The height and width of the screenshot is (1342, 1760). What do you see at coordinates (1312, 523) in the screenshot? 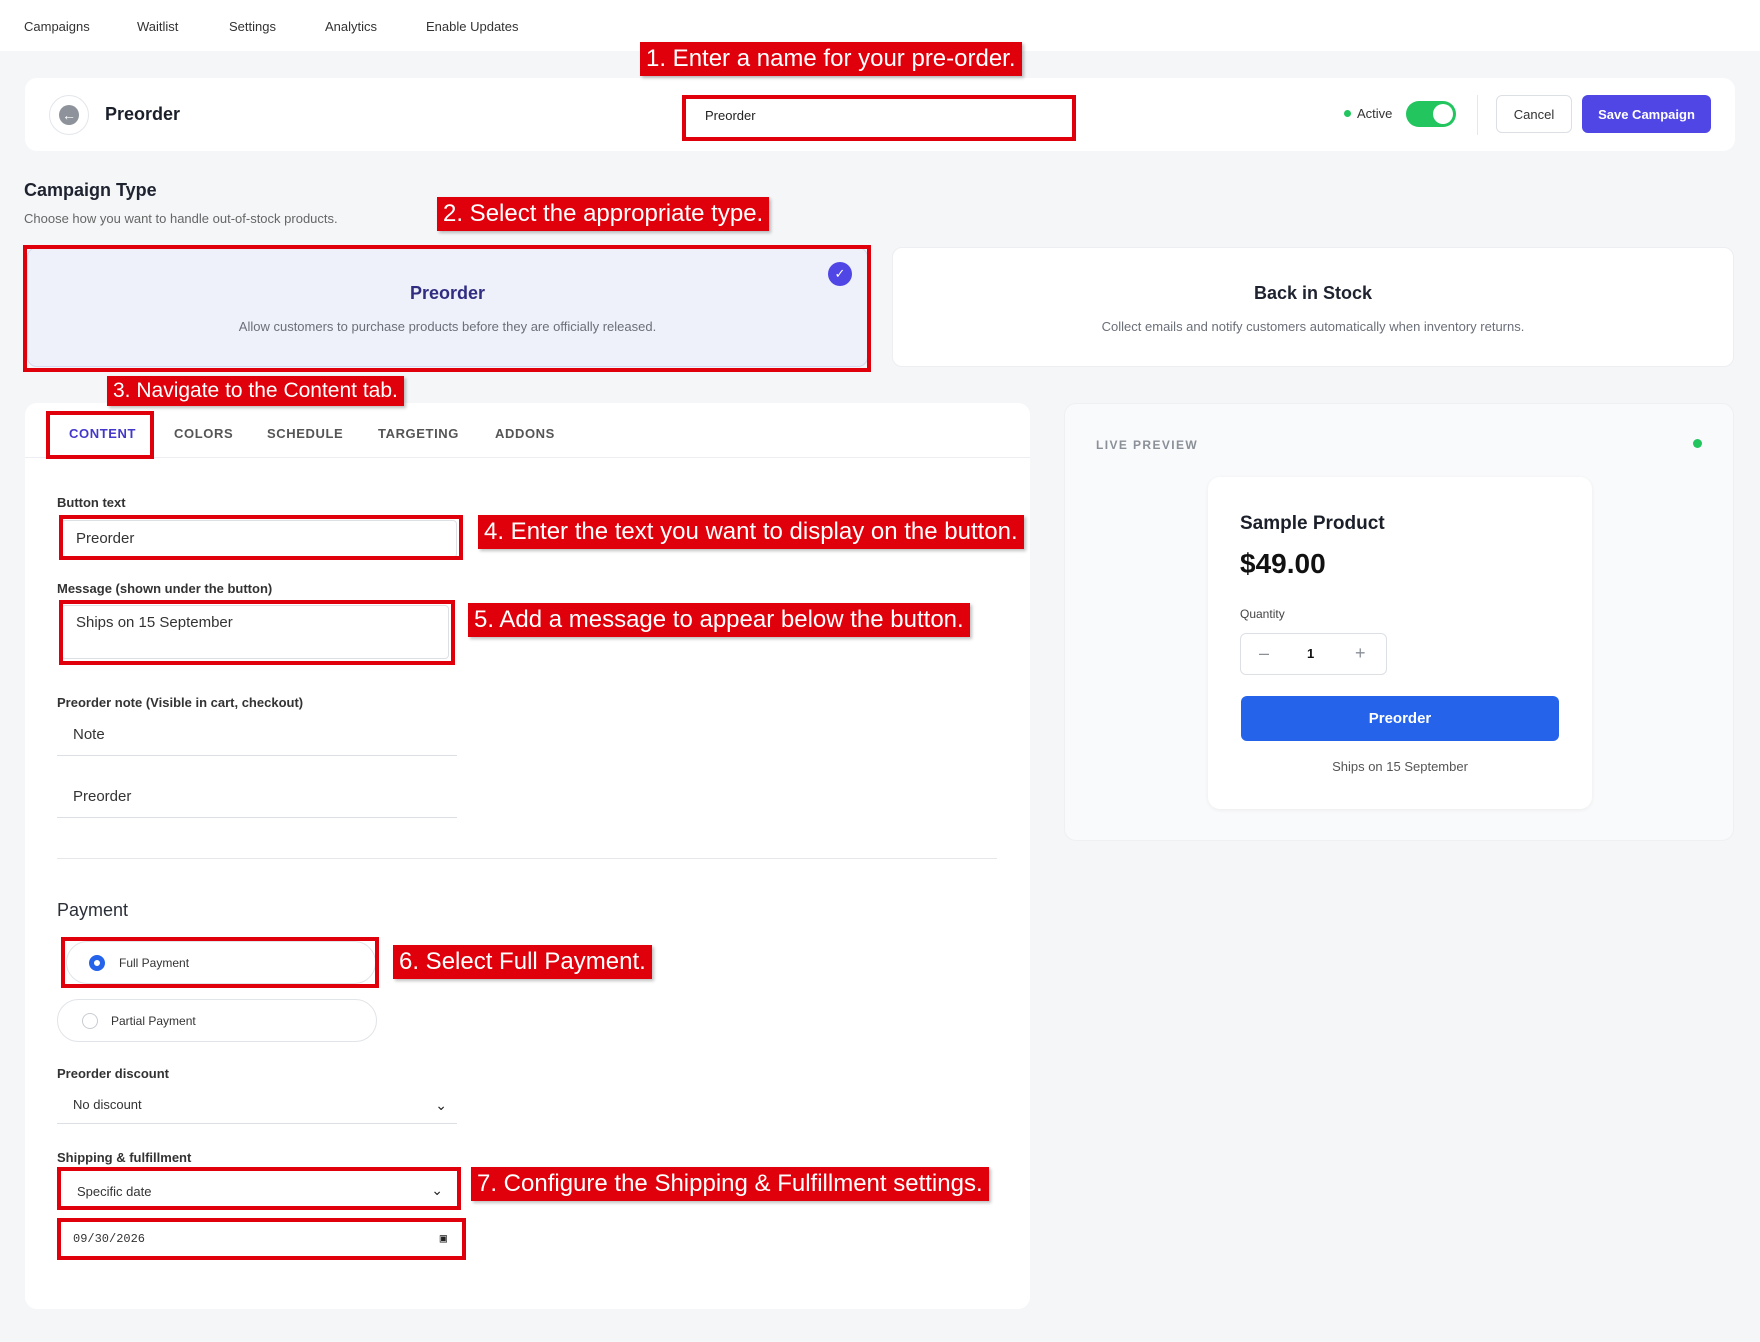
I see `product-name: Sample Product` at bounding box center [1312, 523].